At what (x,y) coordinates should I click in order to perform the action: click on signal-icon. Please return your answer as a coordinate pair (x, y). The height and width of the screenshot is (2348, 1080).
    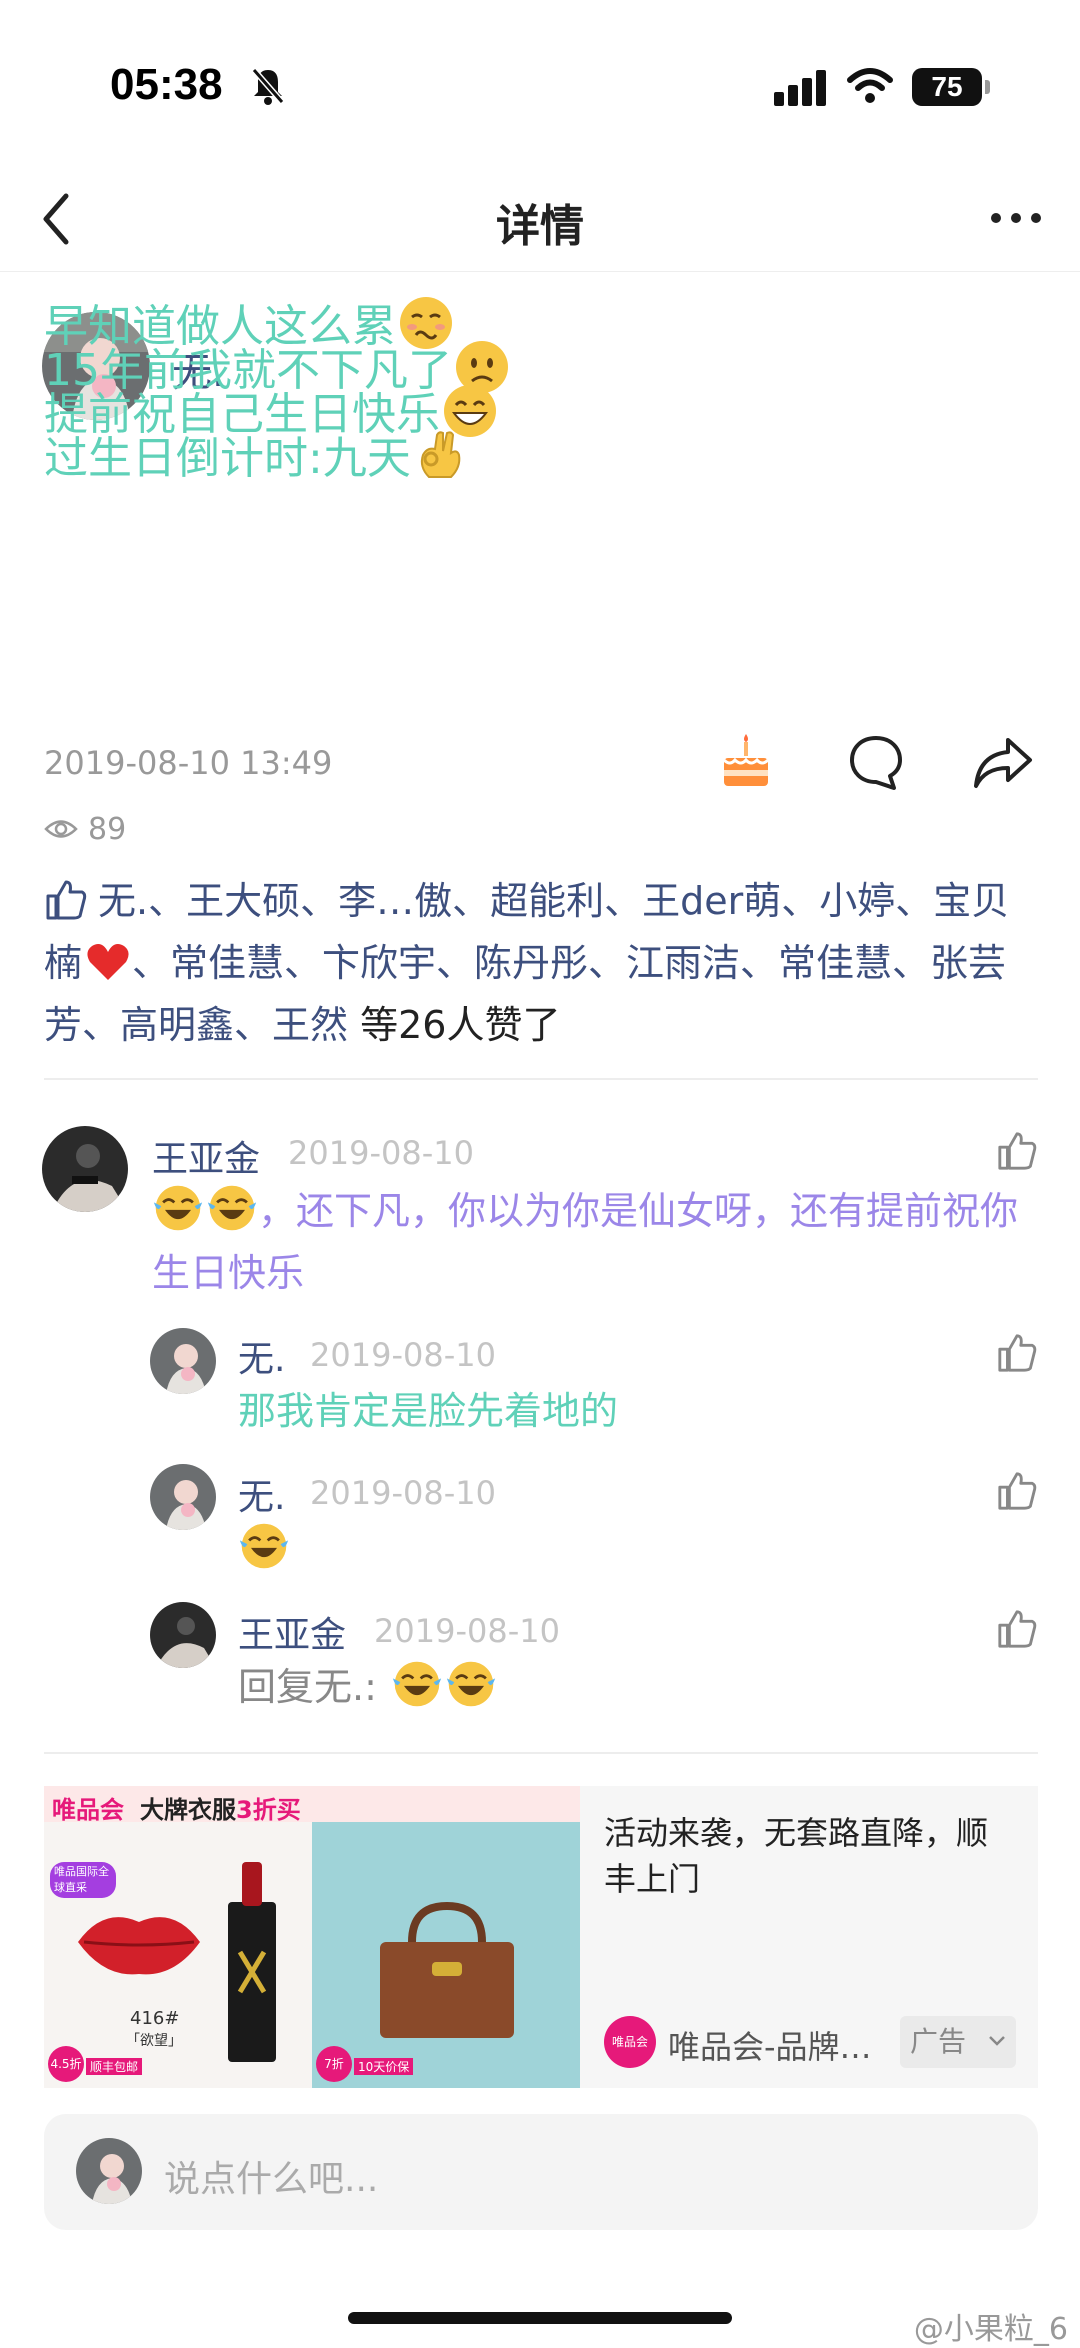
    Looking at the image, I should click on (800, 88).